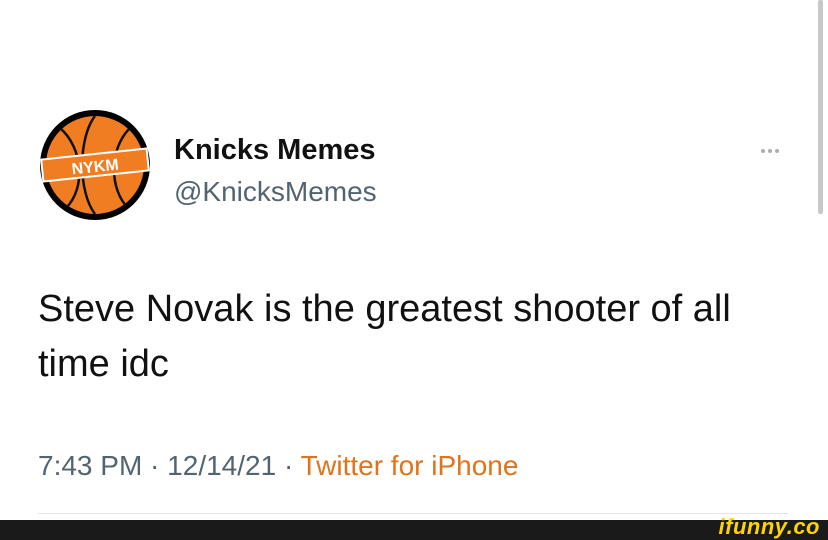 This screenshot has height=540, width=828. I want to click on display-name: Knicks Memes, so click(275, 150).